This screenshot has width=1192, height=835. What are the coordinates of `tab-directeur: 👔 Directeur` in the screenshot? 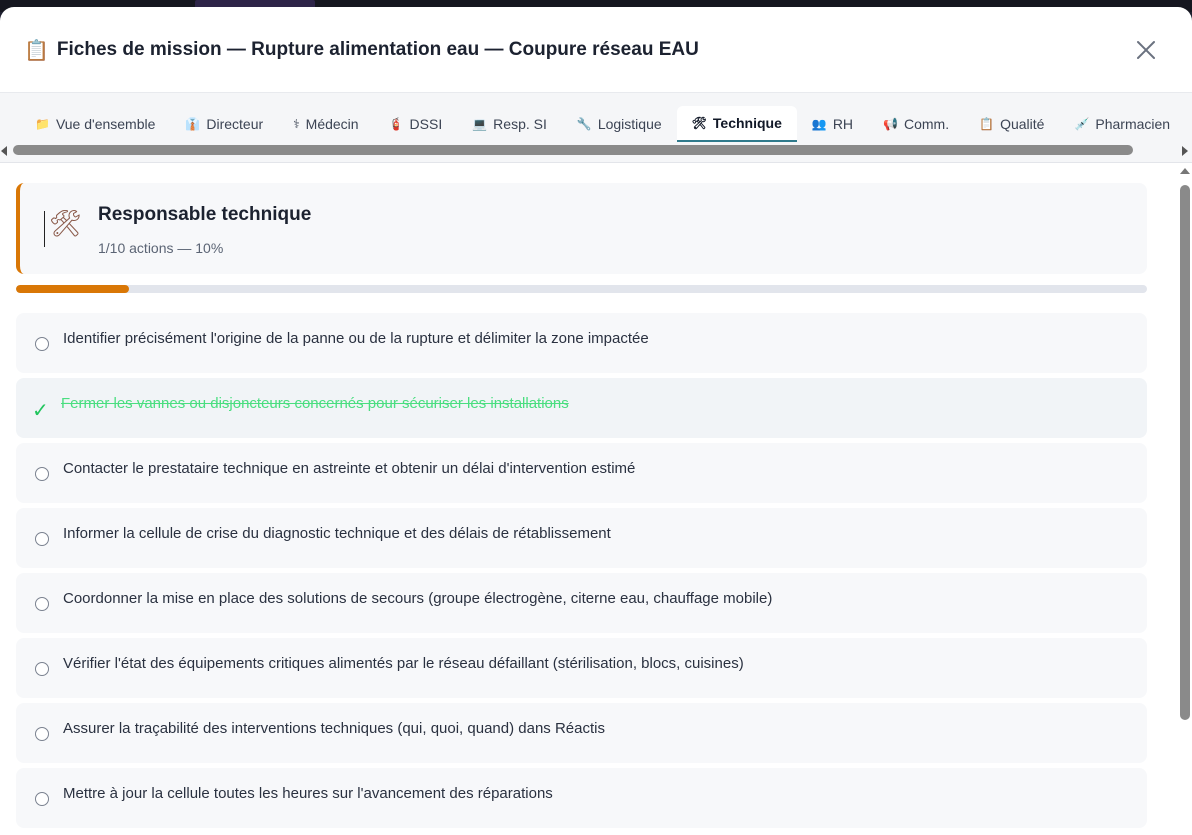 It's located at (224, 124).